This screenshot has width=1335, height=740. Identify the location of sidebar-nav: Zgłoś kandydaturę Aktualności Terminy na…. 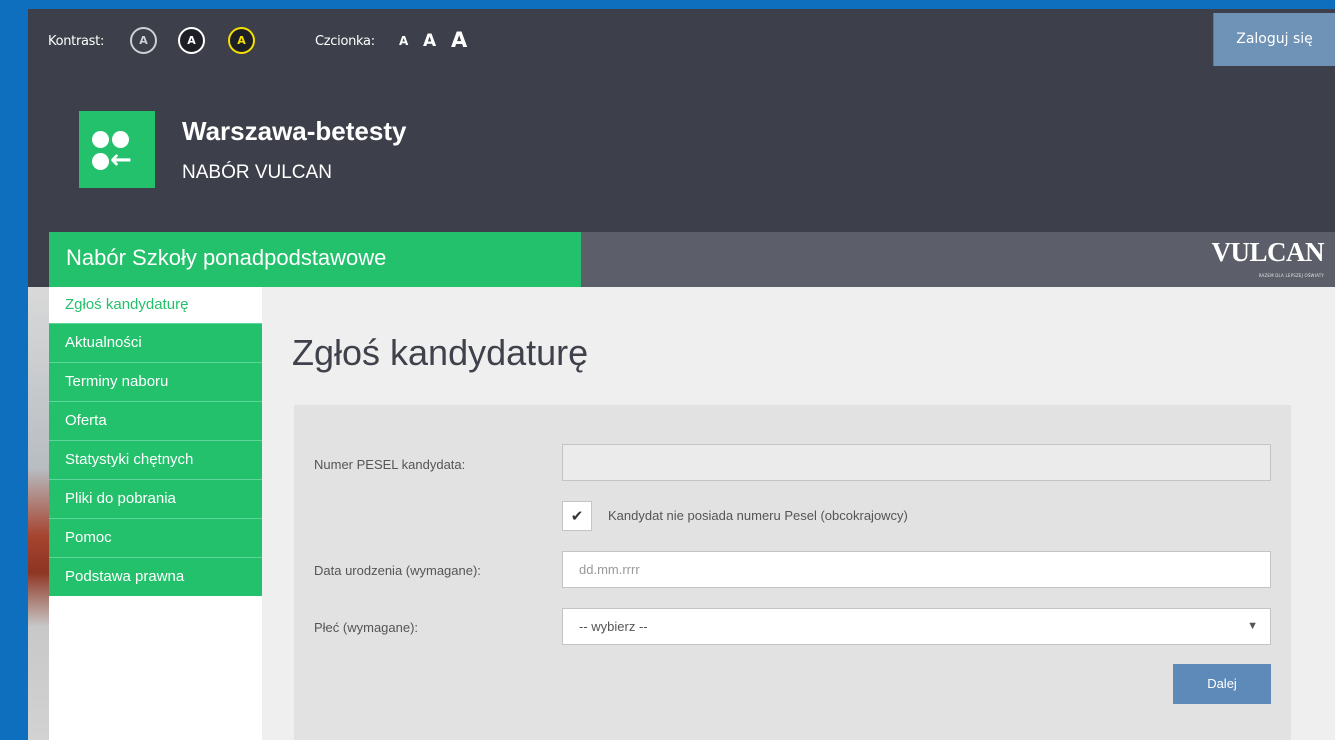
(155, 441).